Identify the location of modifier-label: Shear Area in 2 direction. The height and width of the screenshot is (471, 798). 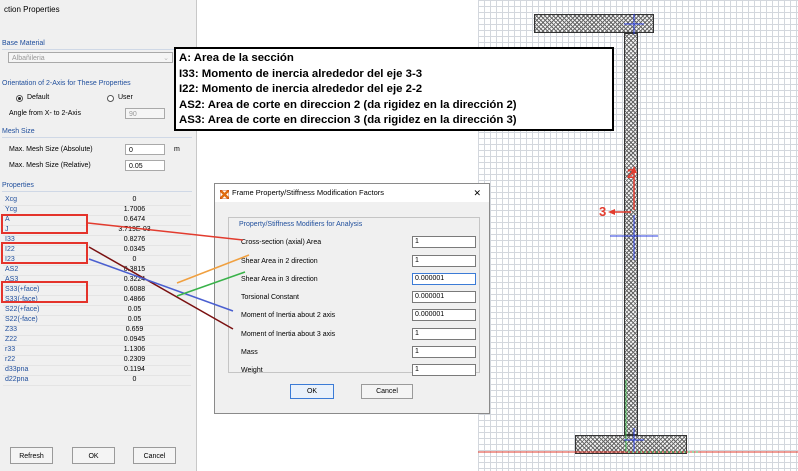
(279, 261).